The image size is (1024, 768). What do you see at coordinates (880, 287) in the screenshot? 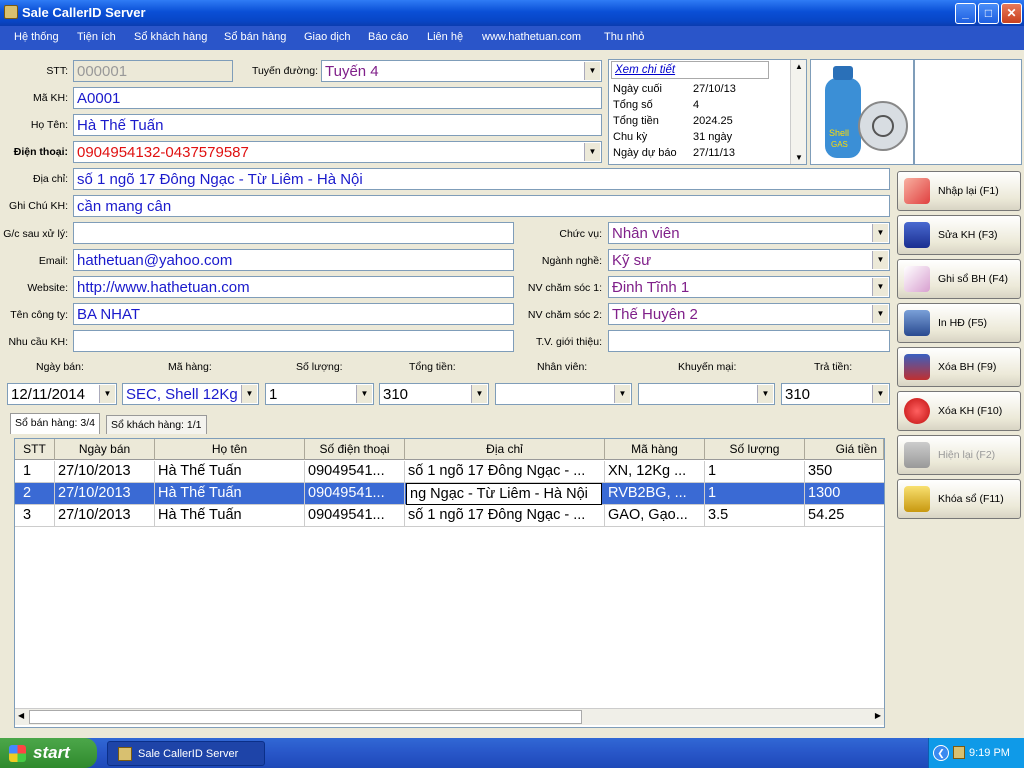
I see `nv1-dropdown-icon: ▼` at bounding box center [880, 287].